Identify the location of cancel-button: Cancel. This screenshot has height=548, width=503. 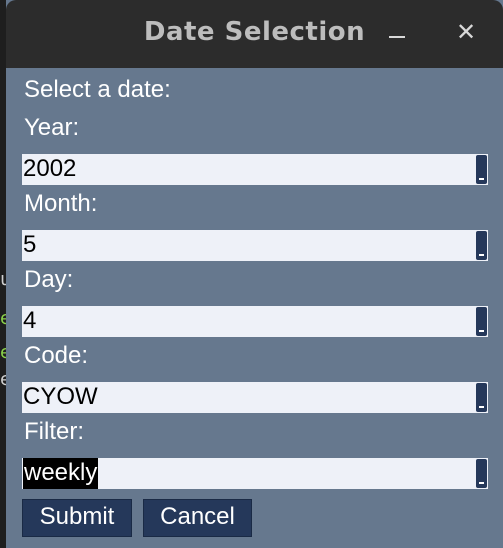
(197, 518).